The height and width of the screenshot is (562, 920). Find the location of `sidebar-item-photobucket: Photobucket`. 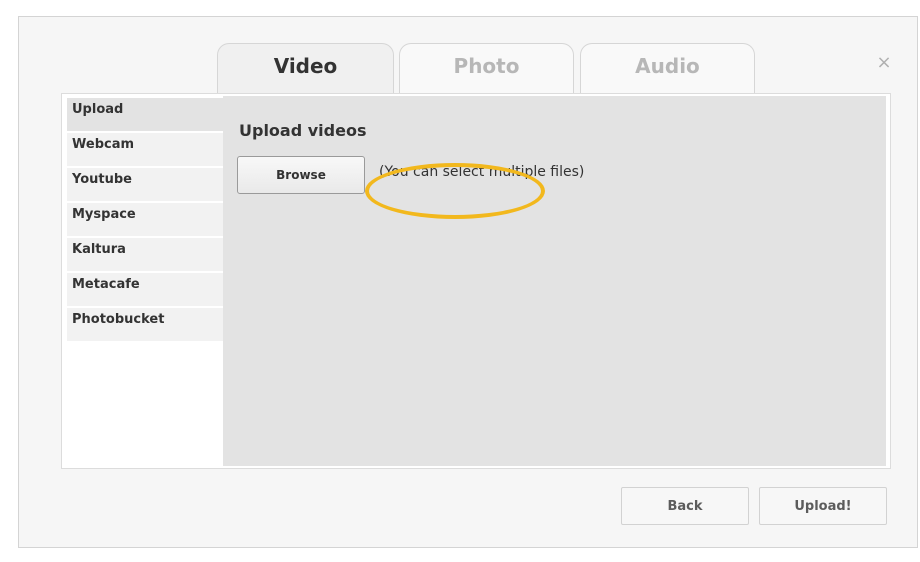

sidebar-item-photobucket: Photobucket is located at coordinates (145, 324).